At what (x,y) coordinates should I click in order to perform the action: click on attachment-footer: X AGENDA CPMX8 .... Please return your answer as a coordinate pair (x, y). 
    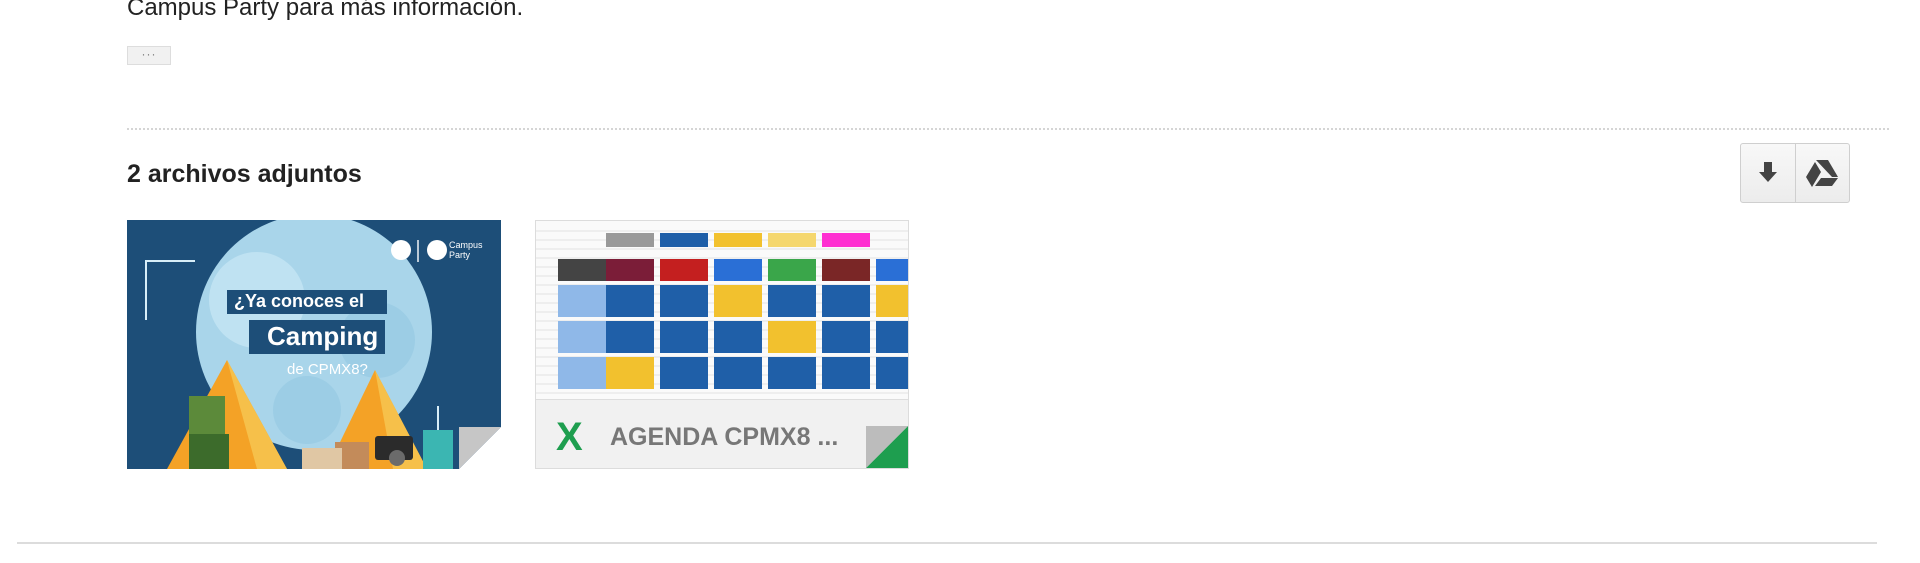
    Looking at the image, I should click on (722, 433).